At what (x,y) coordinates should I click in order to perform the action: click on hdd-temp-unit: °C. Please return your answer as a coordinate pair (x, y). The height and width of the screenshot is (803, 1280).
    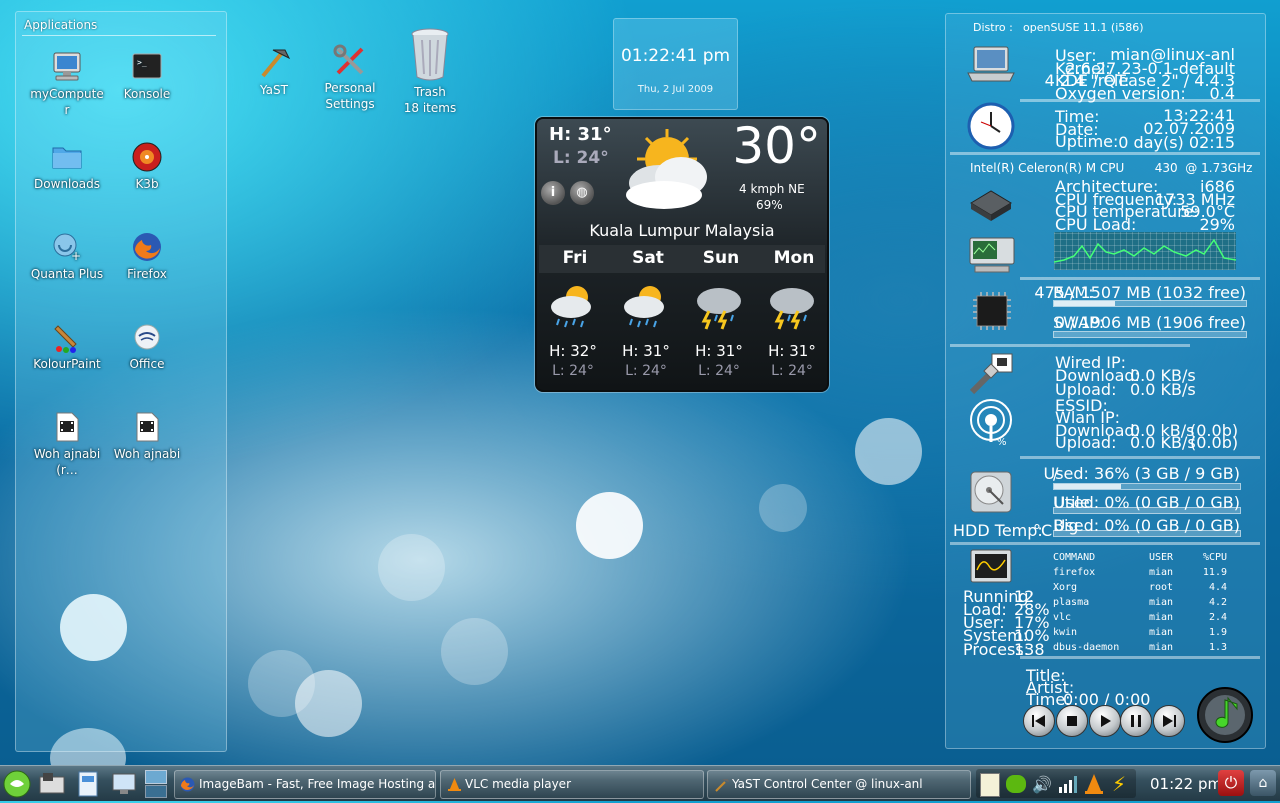
    Looking at the image, I should click on (1043, 530).